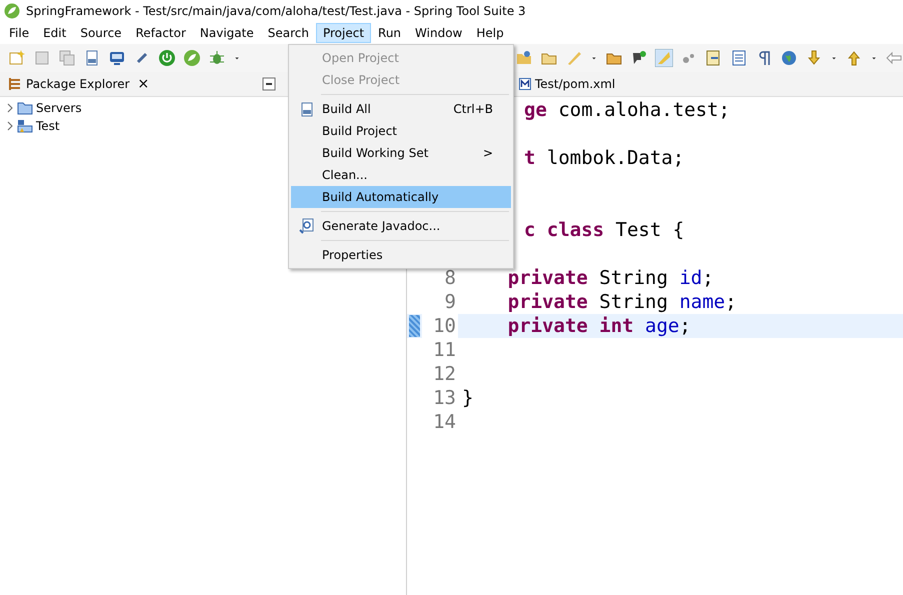  I want to click on window-title: SpringFramework - Test/src/main/java/com/aloha/test/Test.java - Spring Tool Suite 3, so click(276, 11).